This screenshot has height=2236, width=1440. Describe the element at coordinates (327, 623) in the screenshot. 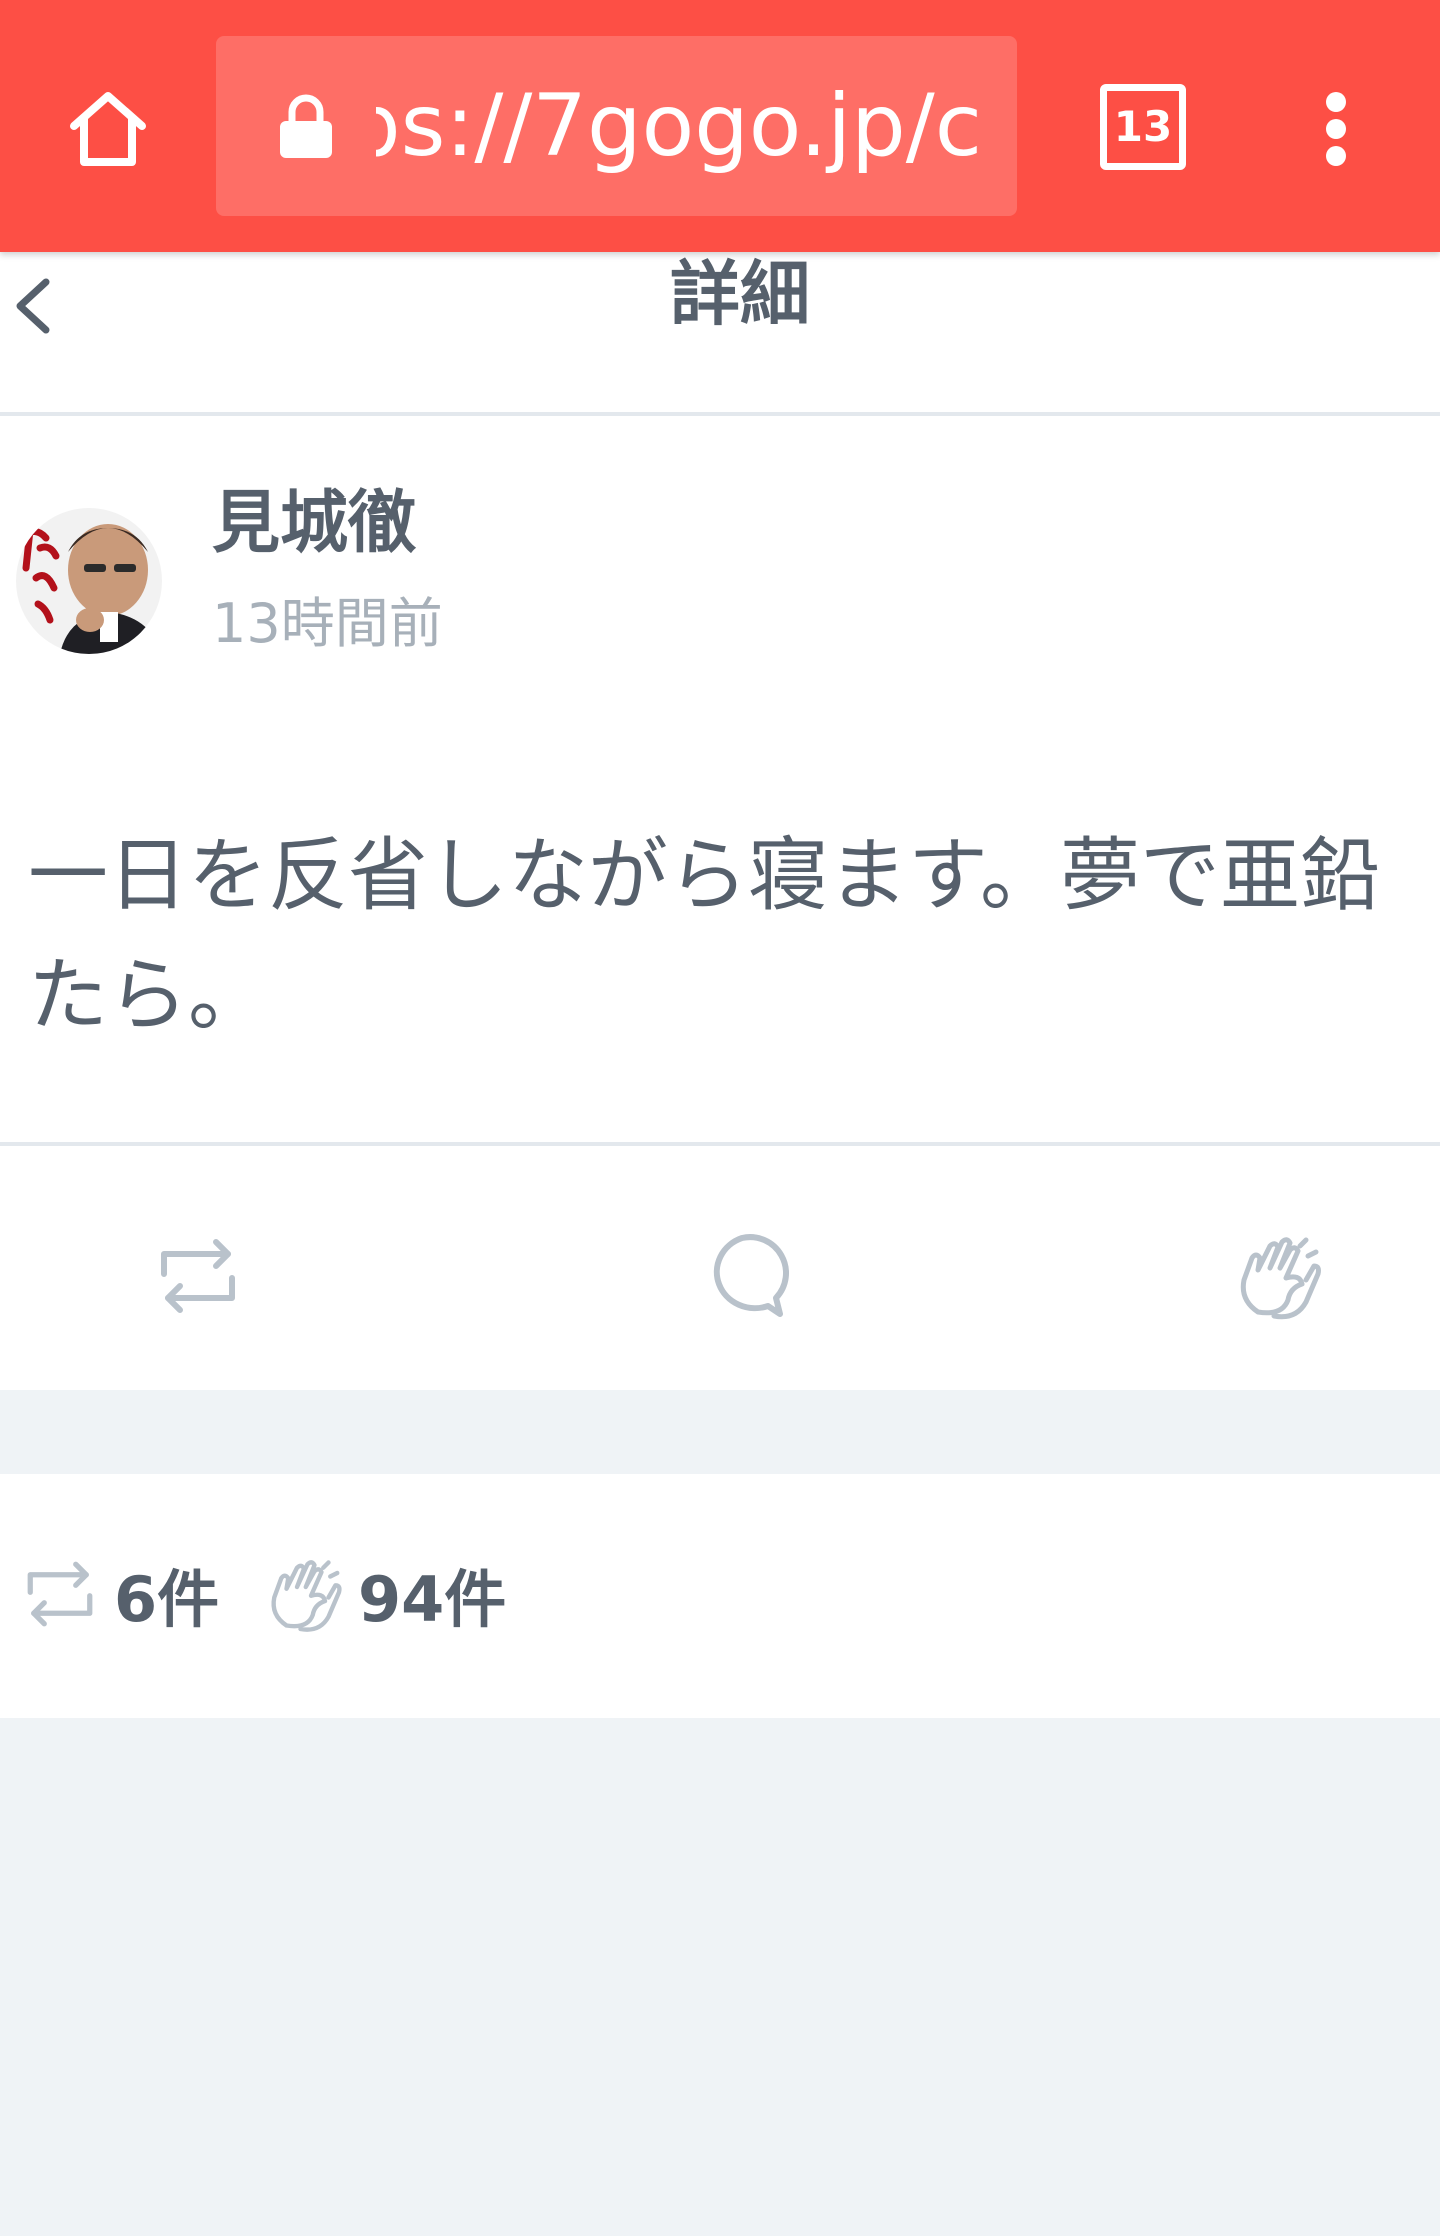

I see `post-timestamp: 13時間前` at that location.